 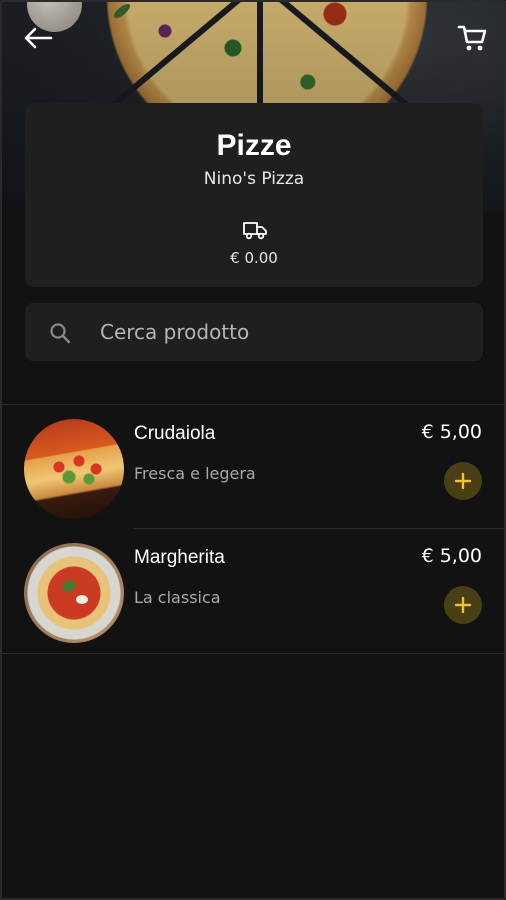 What do you see at coordinates (179, 557) in the screenshot?
I see `product-name: Margherita` at bounding box center [179, 557].